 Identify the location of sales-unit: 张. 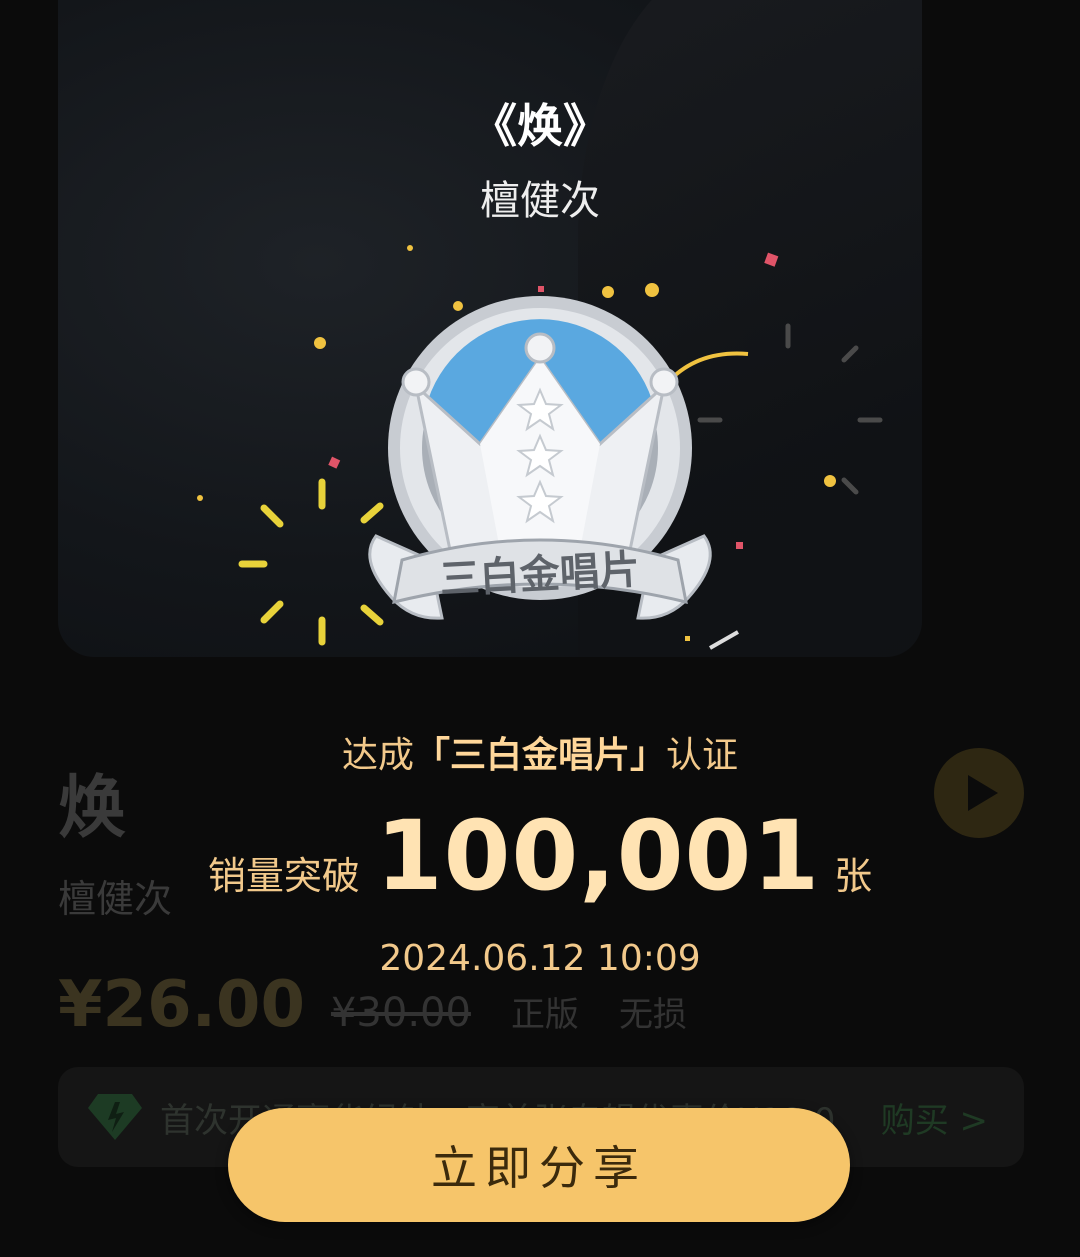
(853, 876).